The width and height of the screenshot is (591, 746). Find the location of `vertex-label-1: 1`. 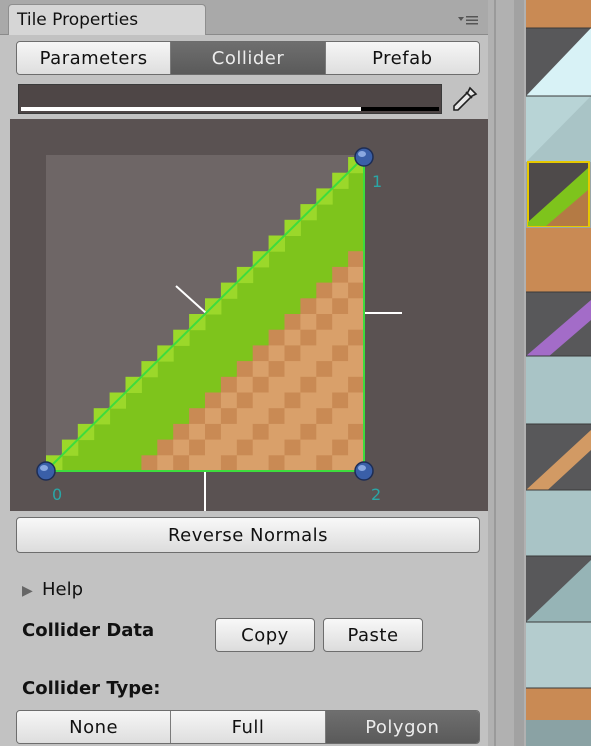

vertex-label-1: 1 is located at coordinates (377, 181).